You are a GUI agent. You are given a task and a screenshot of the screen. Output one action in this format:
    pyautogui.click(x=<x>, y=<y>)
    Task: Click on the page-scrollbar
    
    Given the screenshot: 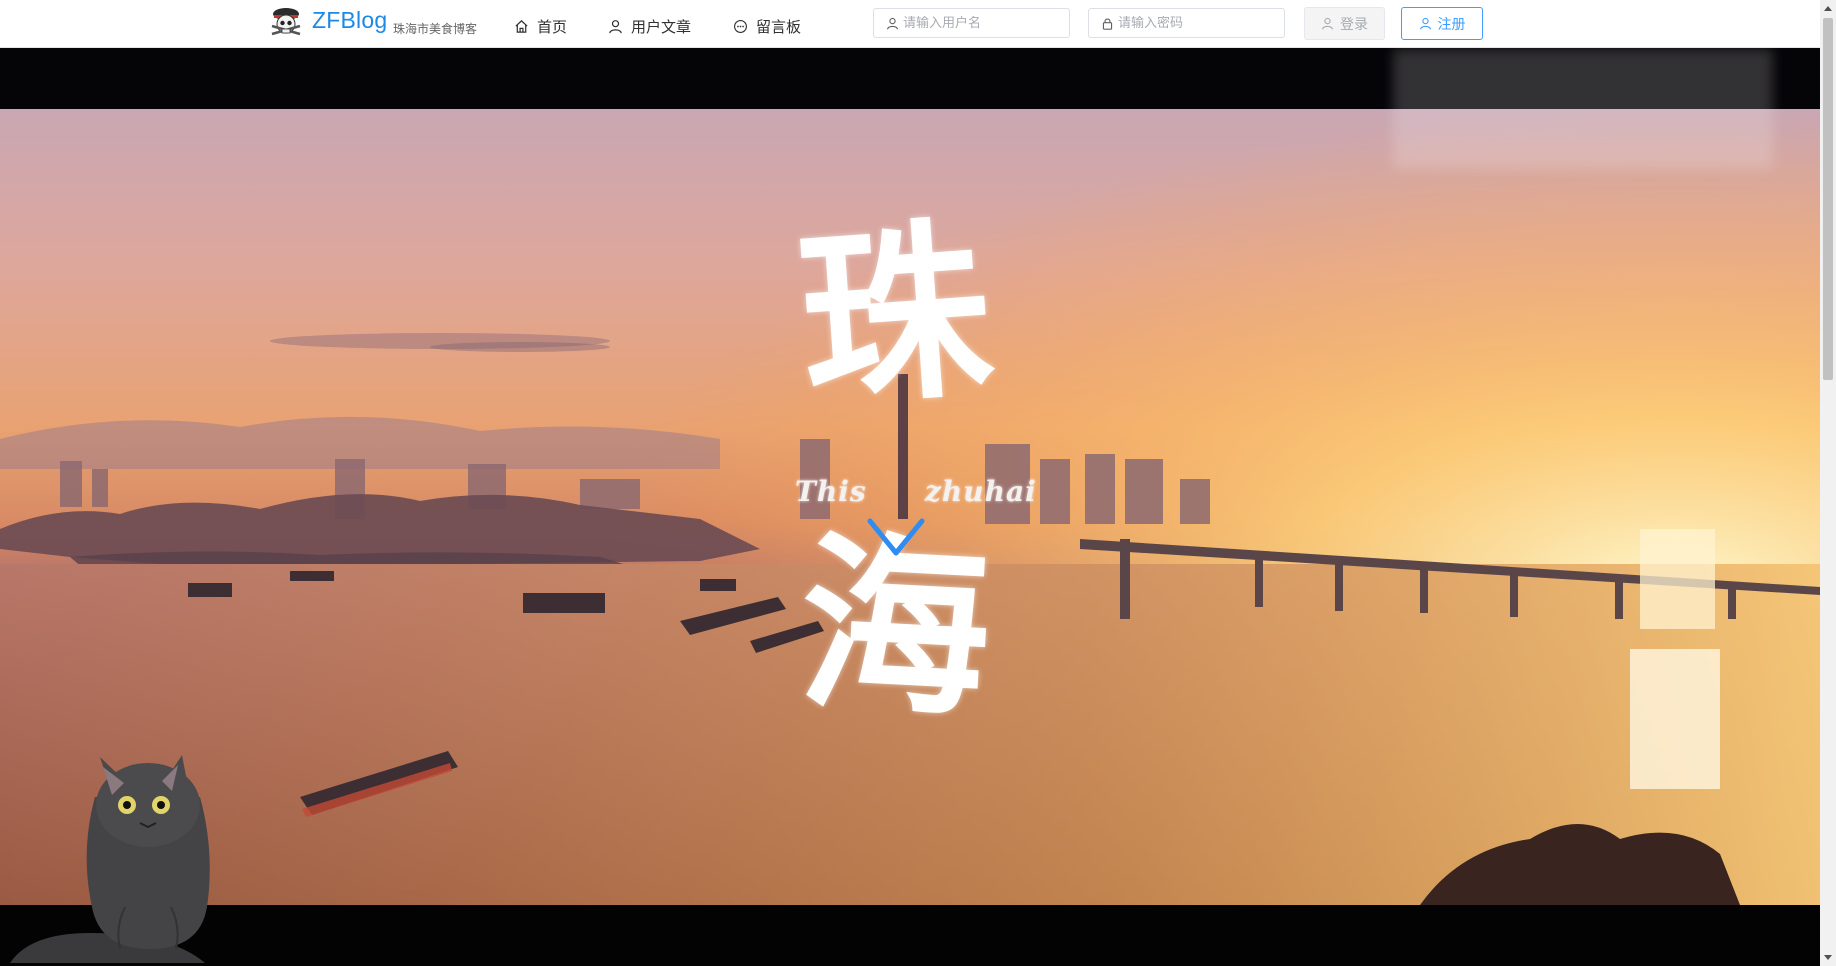 What is the action you would take?
    pyautogui.click(x=1828, y=483)
    